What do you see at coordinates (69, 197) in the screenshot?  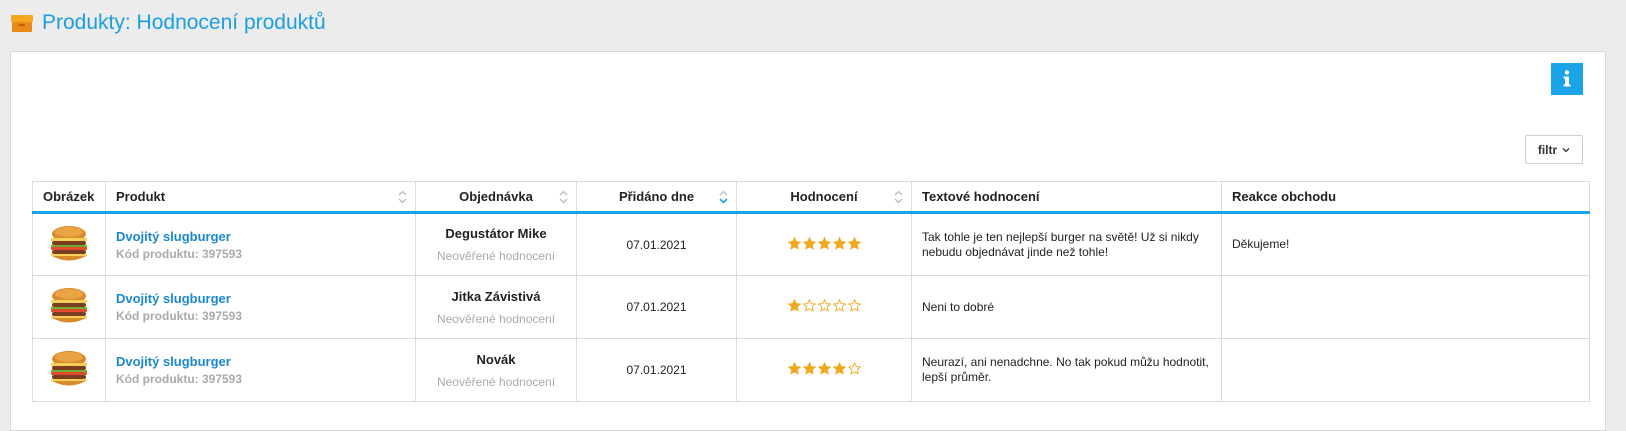 I see `column-header-image: Obrázek` at bounding box center [69, 197].